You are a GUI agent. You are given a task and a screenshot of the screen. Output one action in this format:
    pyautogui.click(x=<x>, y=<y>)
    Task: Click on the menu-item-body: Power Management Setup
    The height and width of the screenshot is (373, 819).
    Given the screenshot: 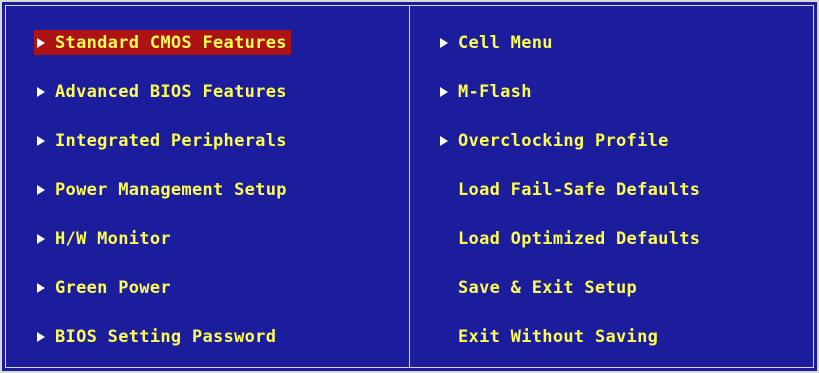 What is the action you would take?
    pyautogui.click(x=162, y=189)
    